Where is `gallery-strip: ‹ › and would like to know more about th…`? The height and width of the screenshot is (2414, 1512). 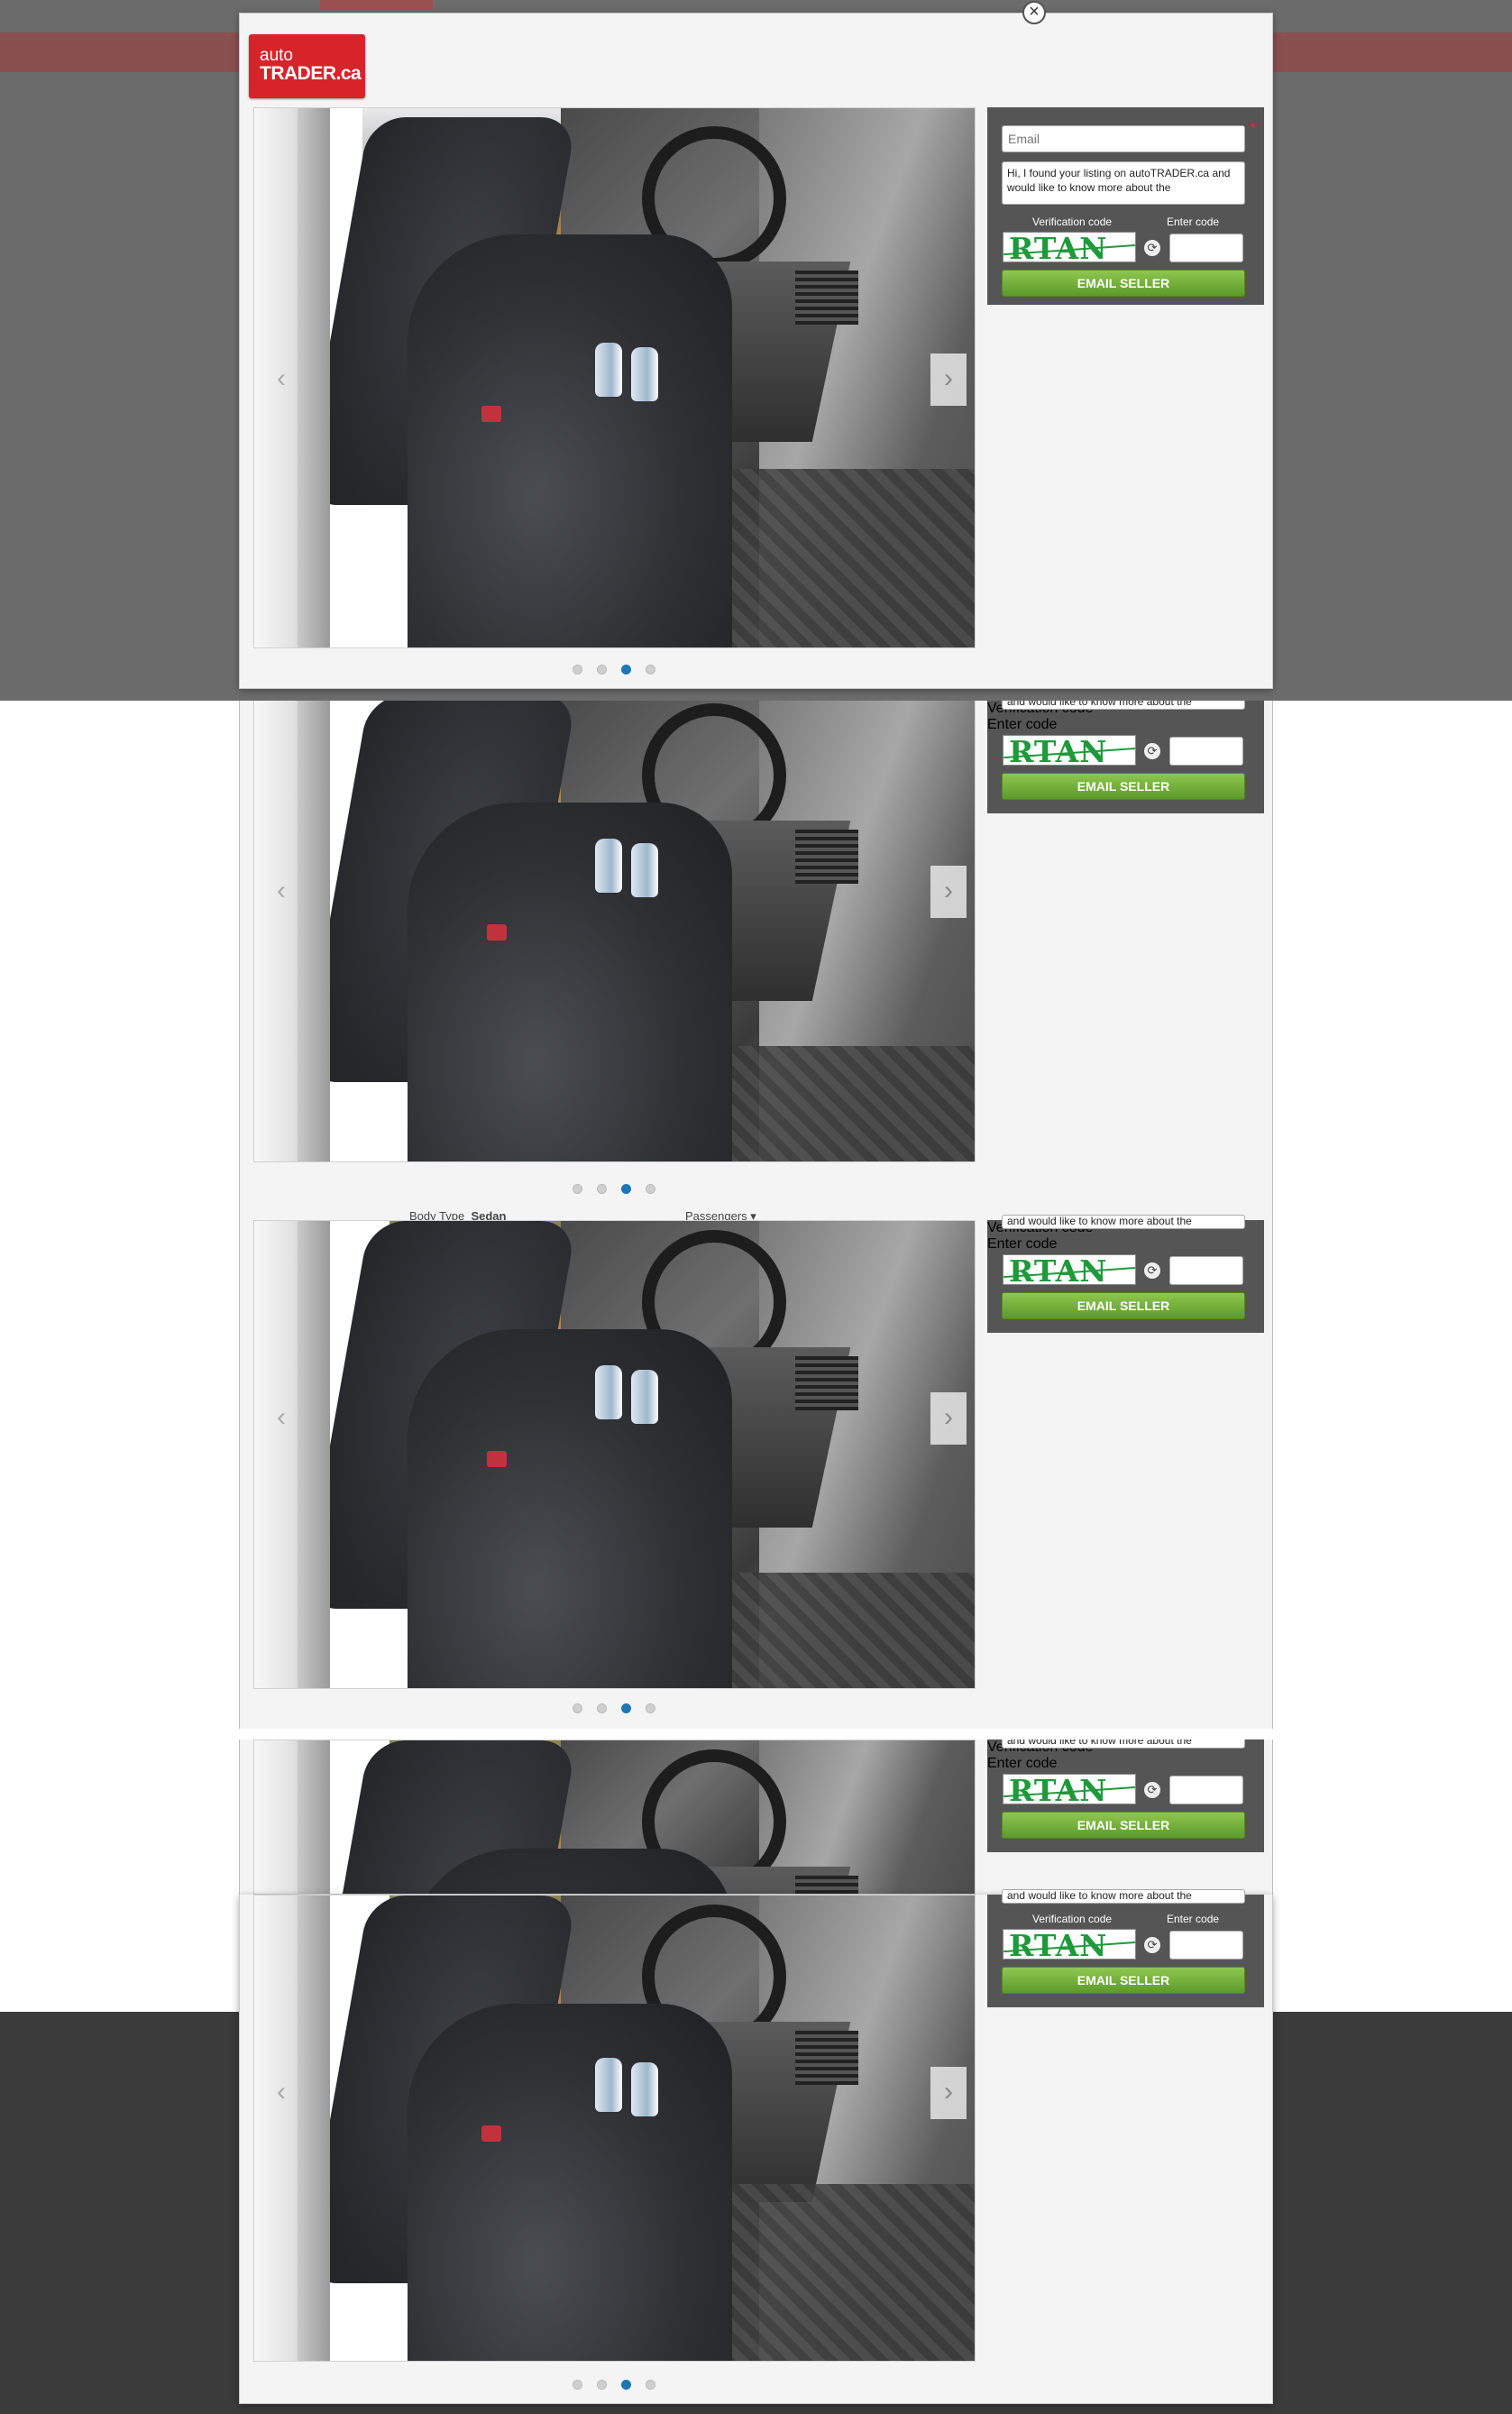
gallery-strip: ‹ › and would like to know more about th… is located at coordinates (756, 955).